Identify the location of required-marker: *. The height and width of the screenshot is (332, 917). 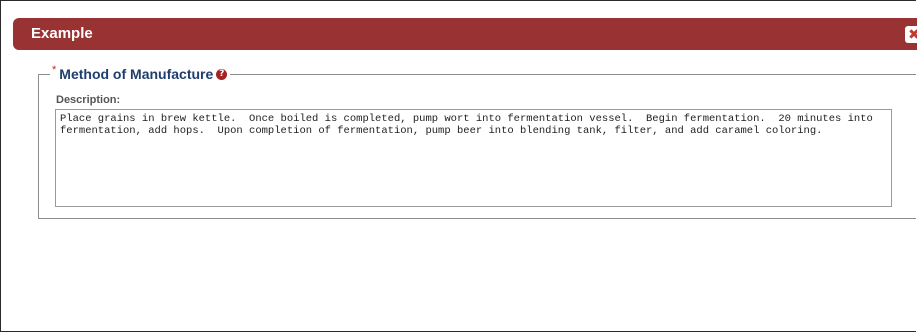
(54, 70).